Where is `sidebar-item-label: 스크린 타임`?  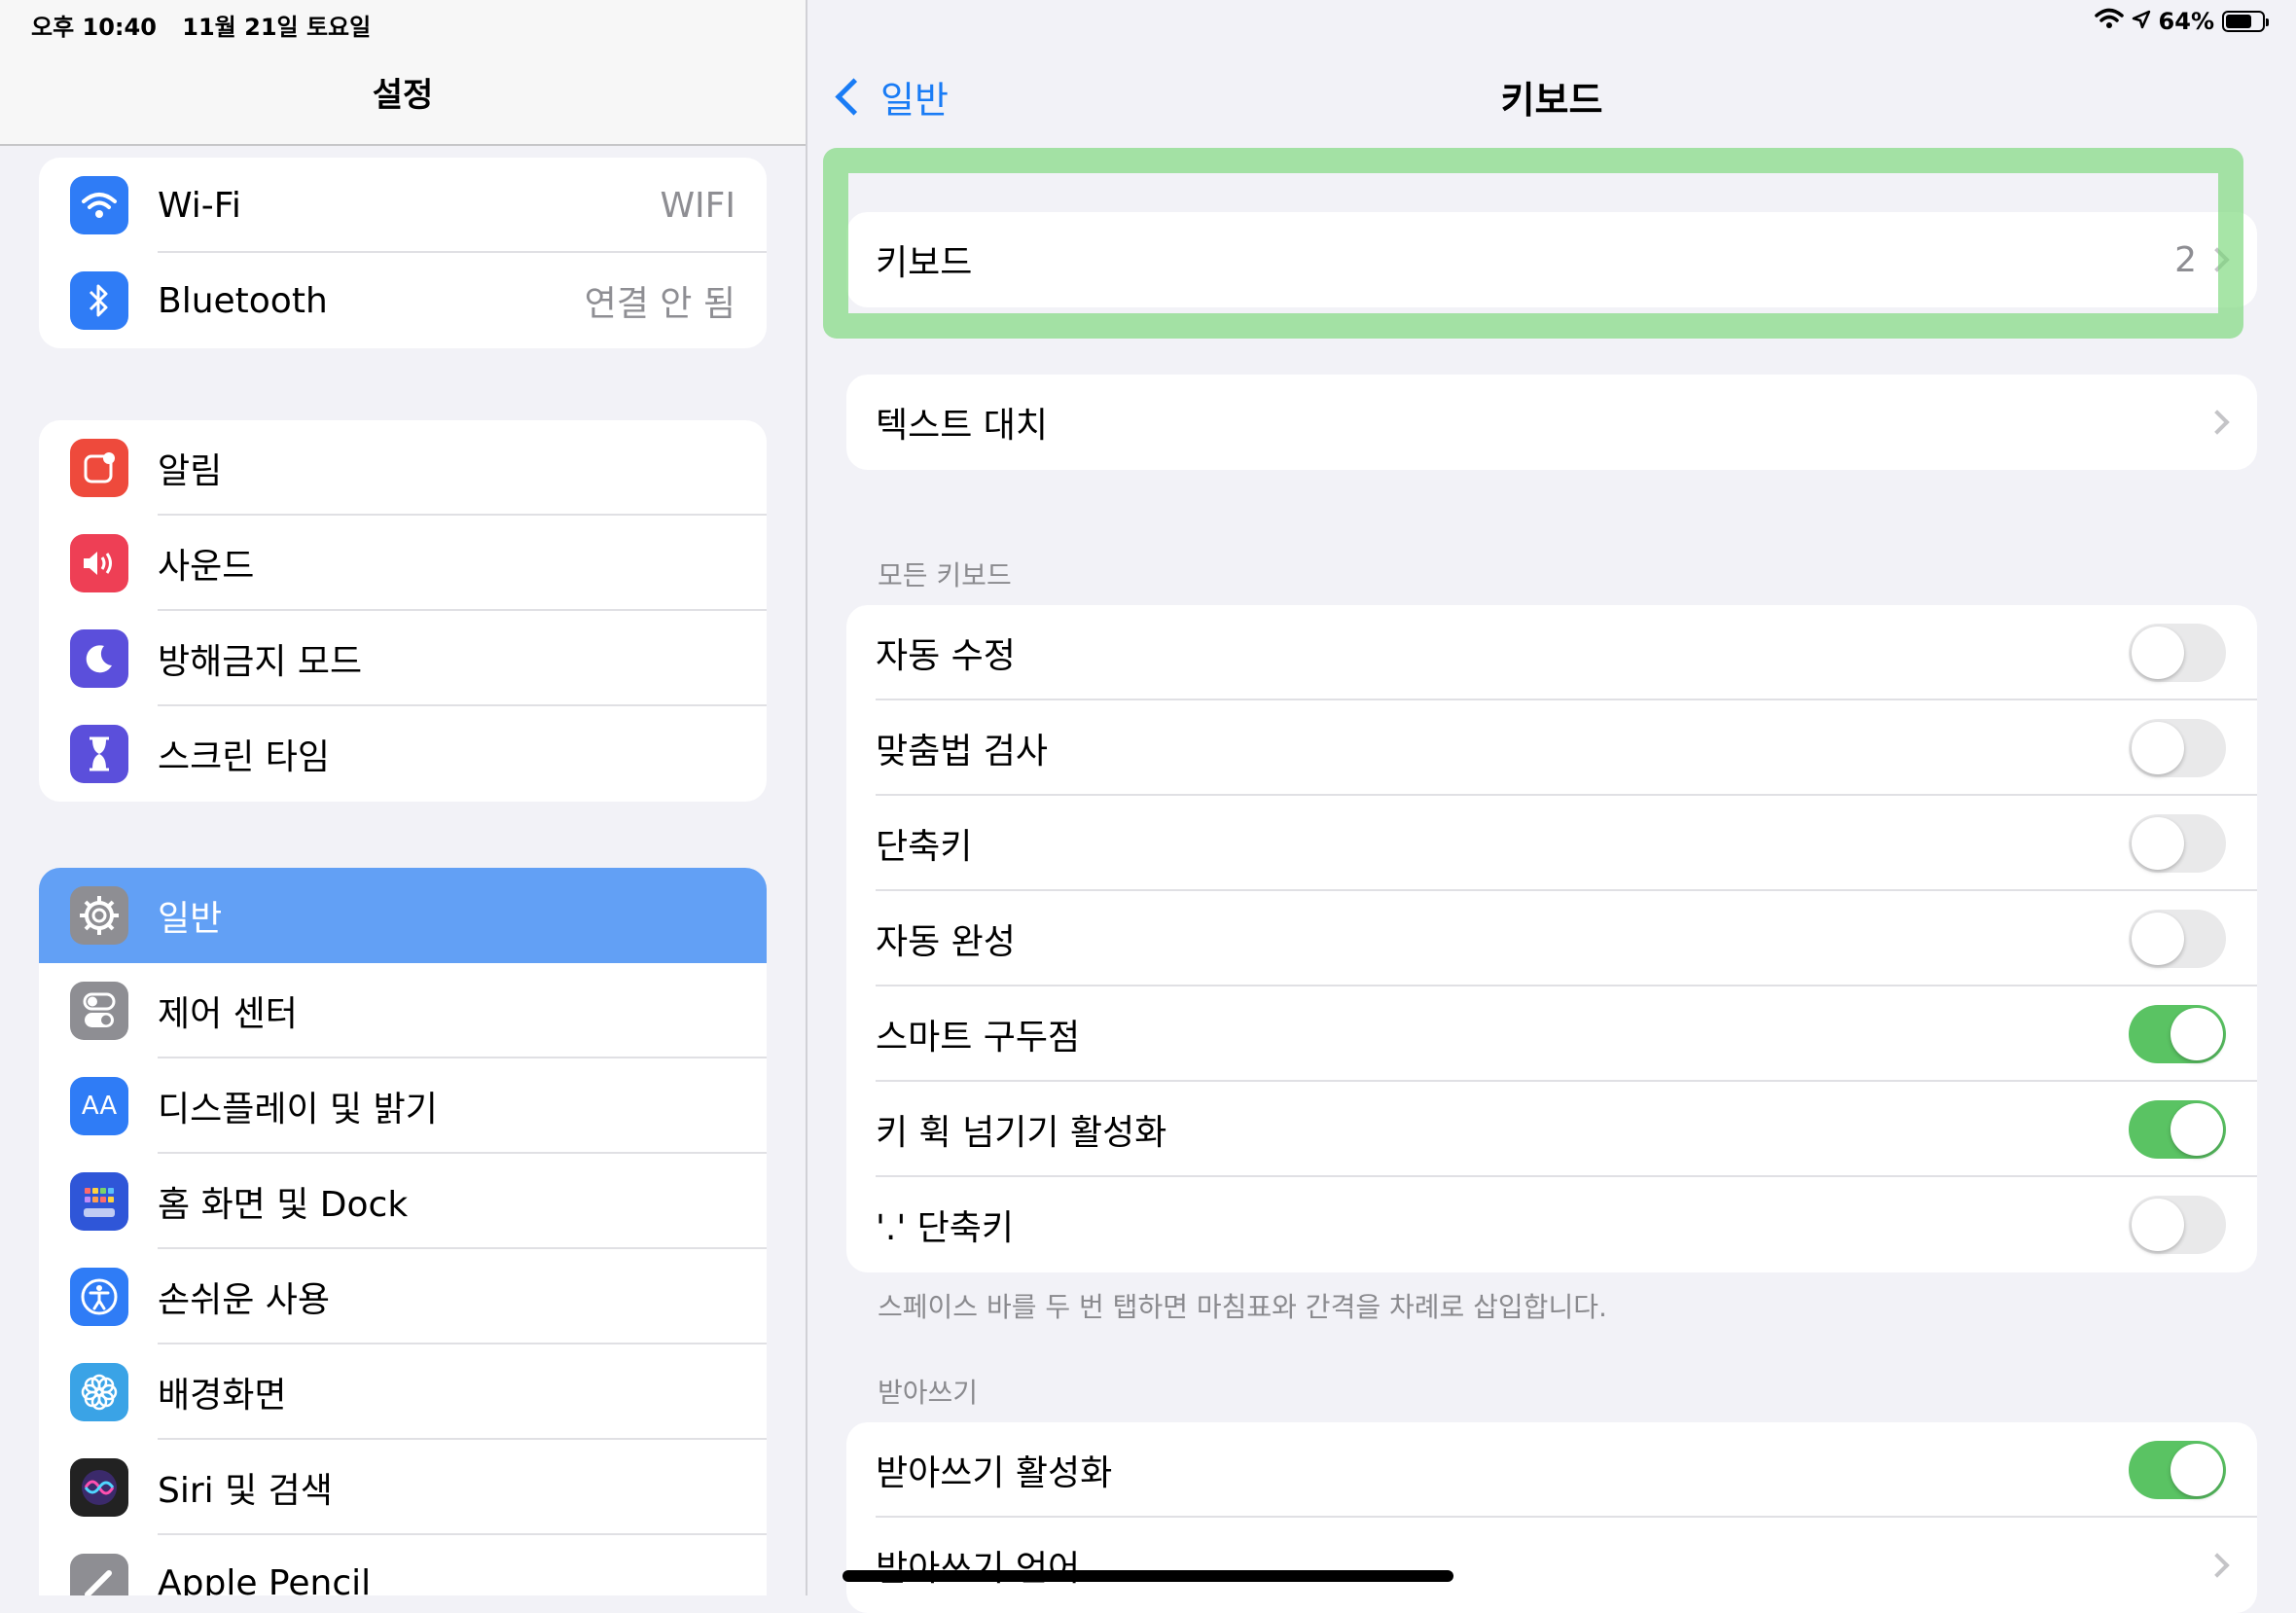
sidebar-item-label: 스크린 타임 is located at coordinates (244, 757).